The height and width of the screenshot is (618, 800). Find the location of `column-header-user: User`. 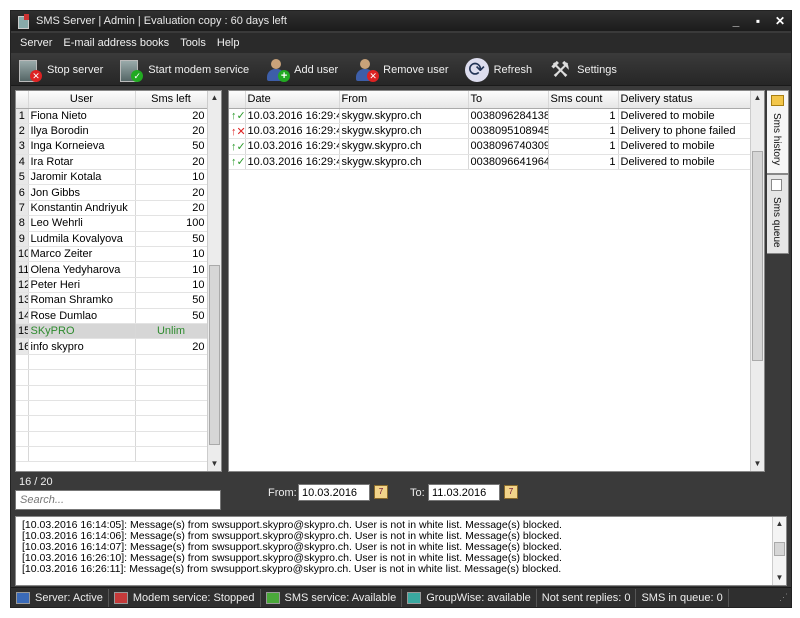

column-header-user: User is located at coordinates (82, 100).